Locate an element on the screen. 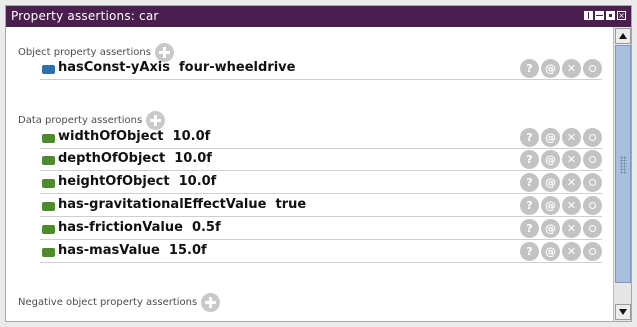  vertical-scrollbar is located at coordinates (622, 174).